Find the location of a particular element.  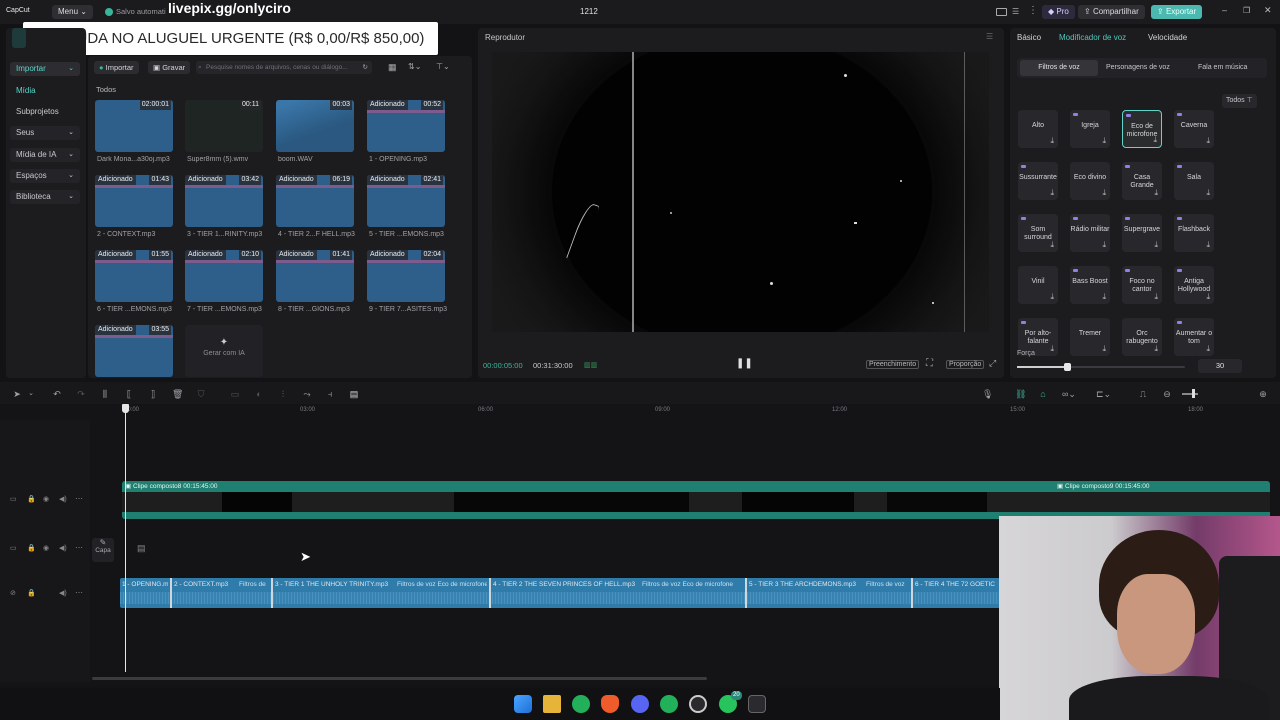

strength-slider-handle is located at coordinates (1068, 367).